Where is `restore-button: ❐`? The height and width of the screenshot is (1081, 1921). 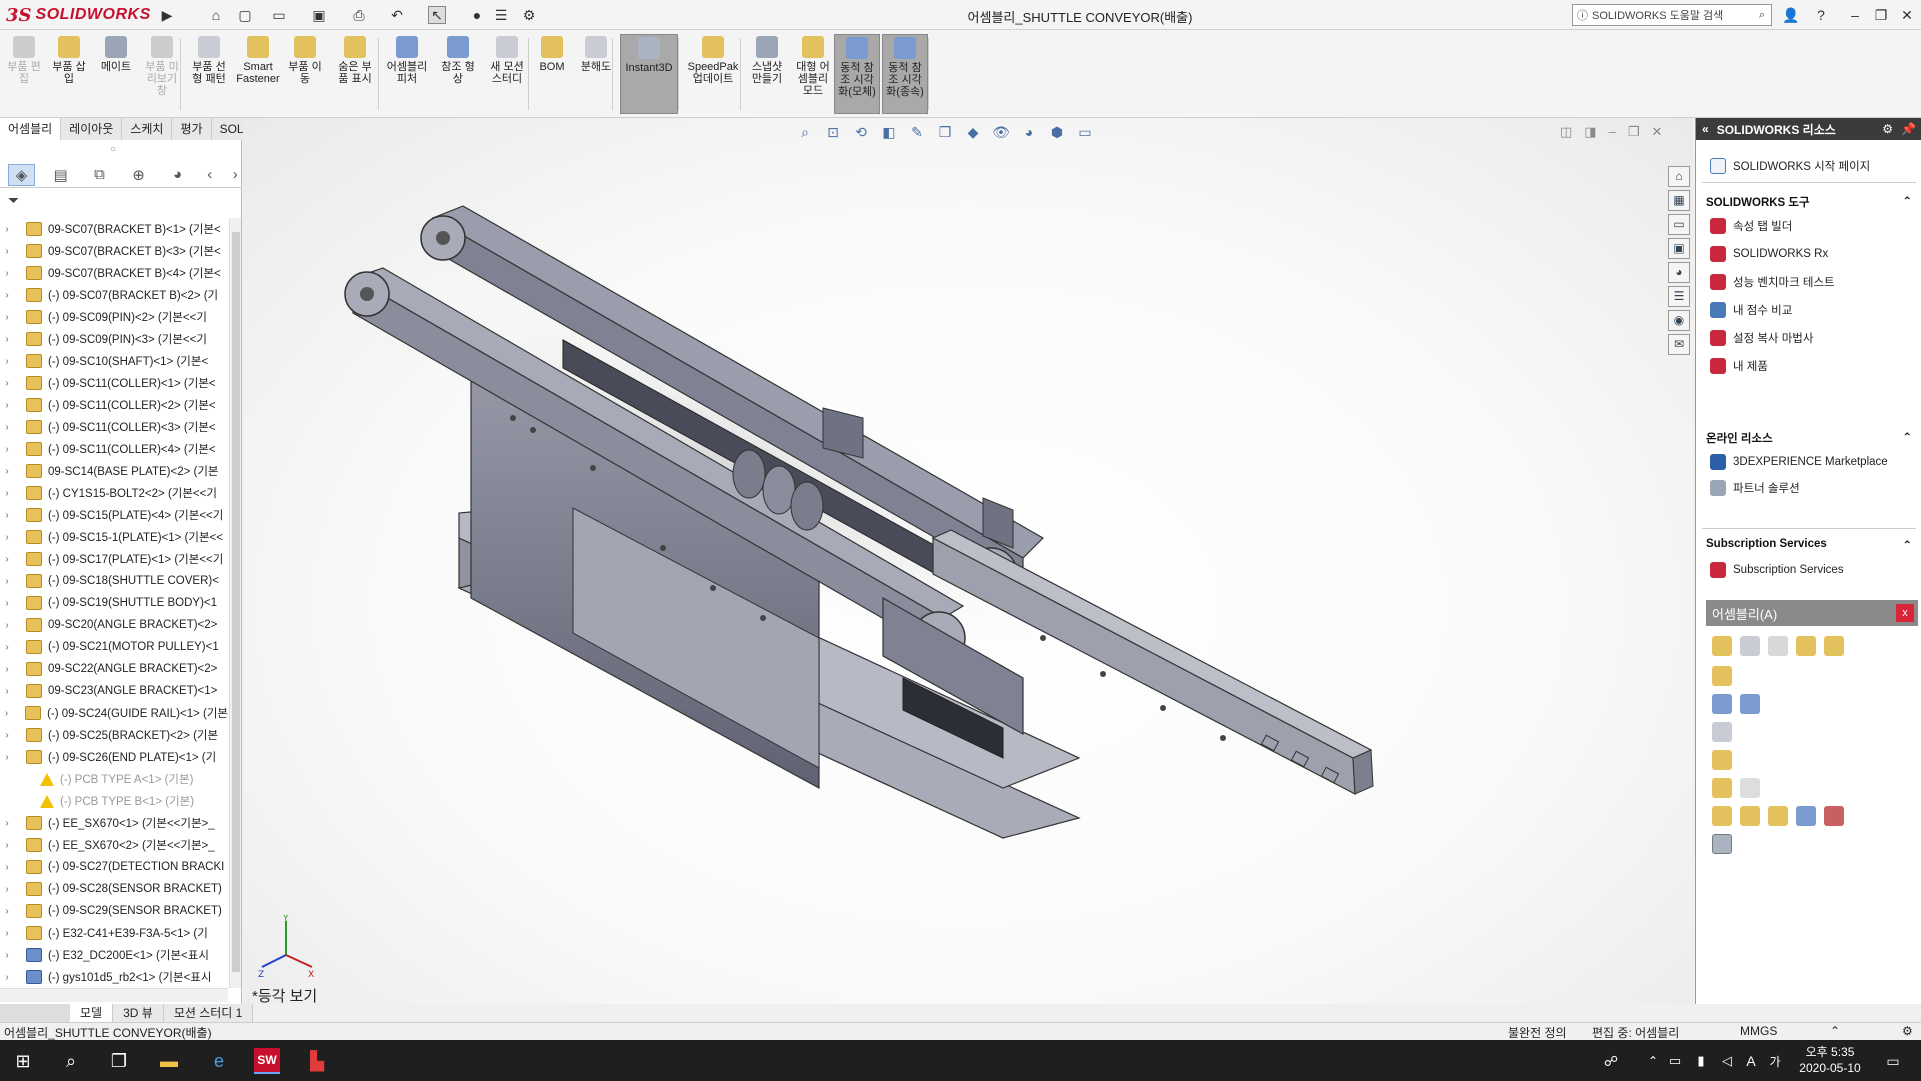 restore-button: ❐ is located at coordinates (1881, 15).